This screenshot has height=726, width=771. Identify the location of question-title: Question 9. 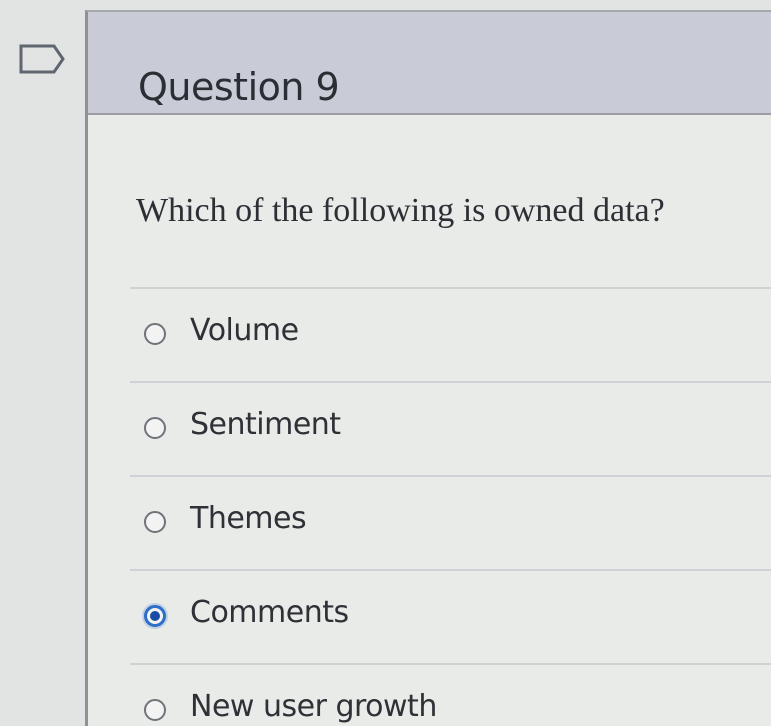
(239, 87).